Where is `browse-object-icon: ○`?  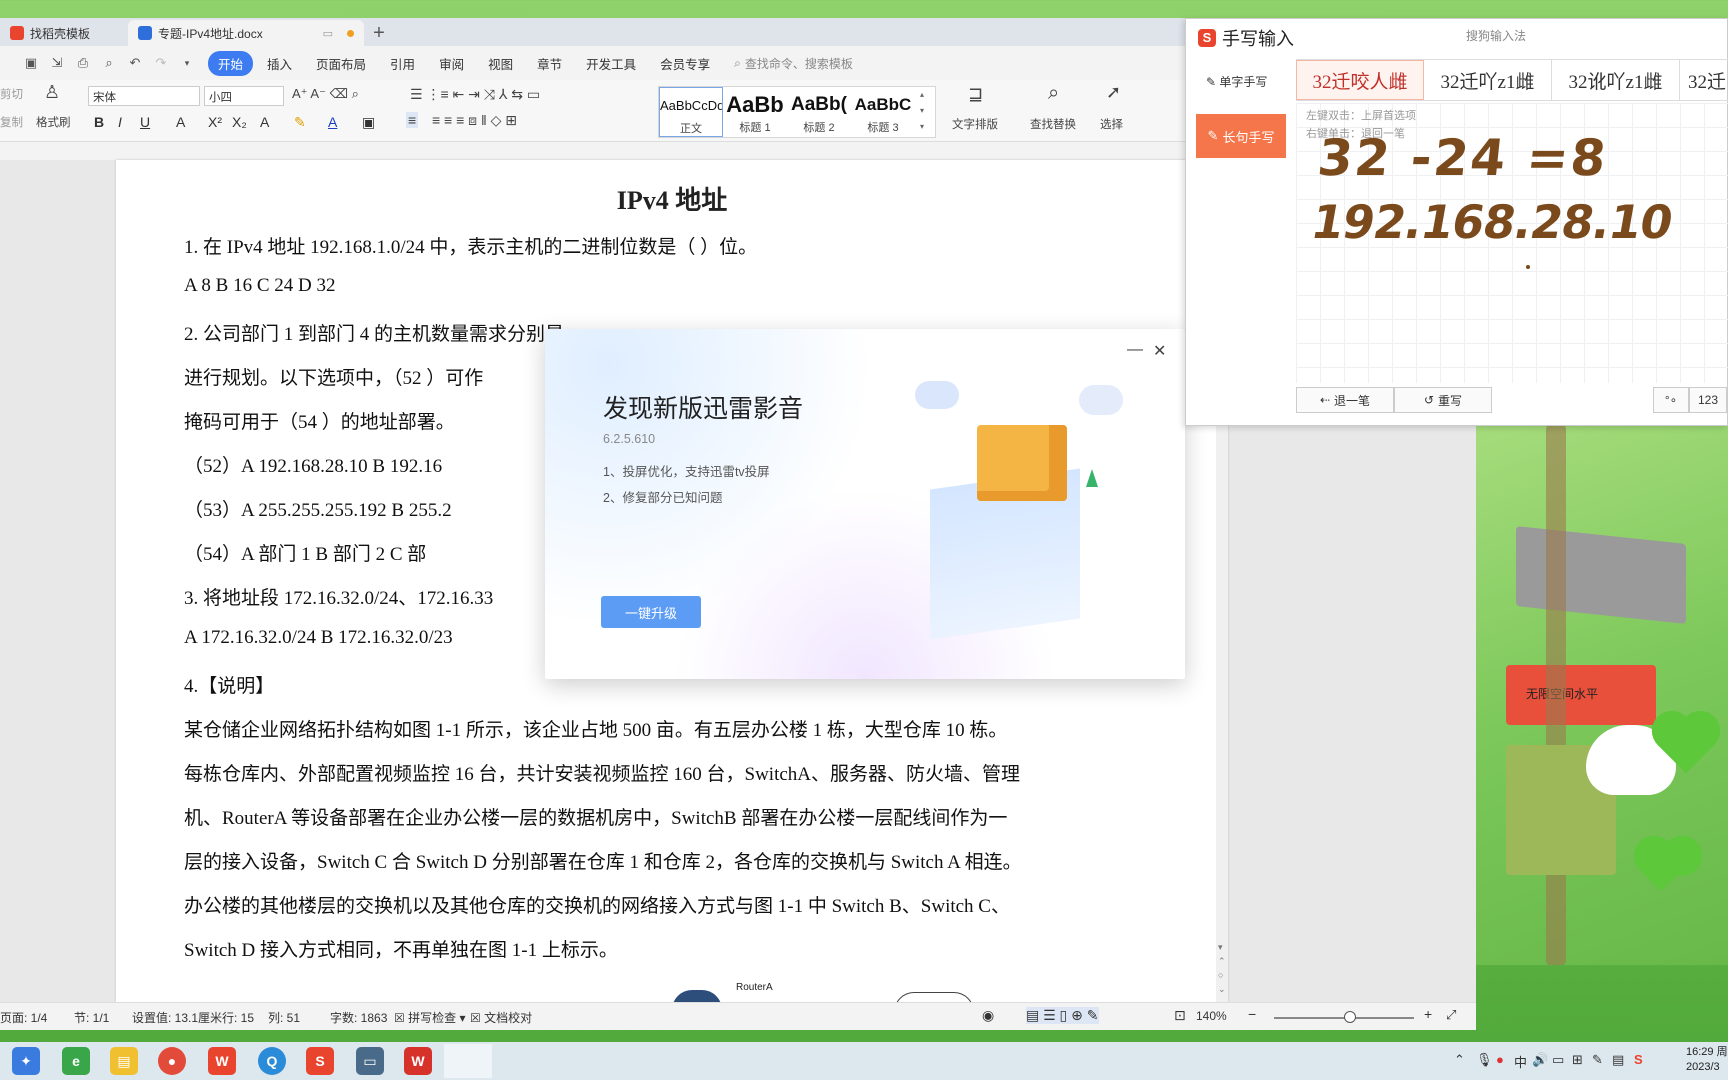 browse-object-icon: ○ is located at coordinates (1220, 975).